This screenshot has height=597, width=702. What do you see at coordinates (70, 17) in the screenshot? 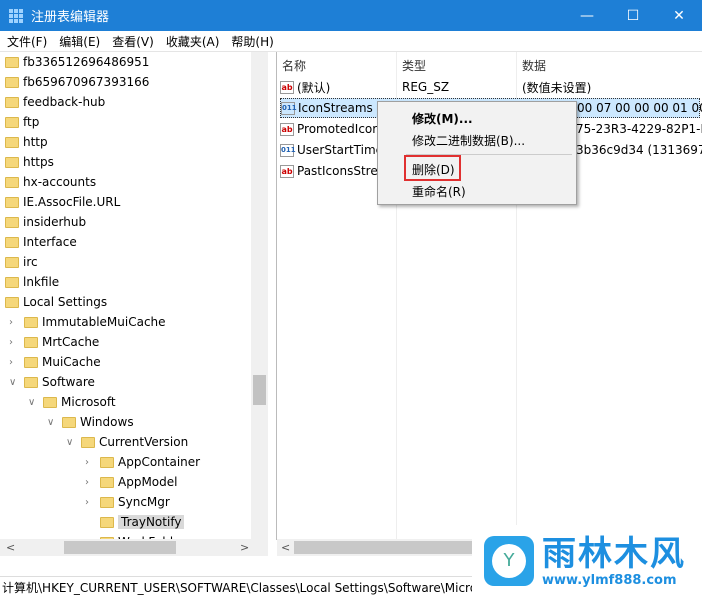
I see `window-title: 注册表编辑器` at bounding box center [70, 17].